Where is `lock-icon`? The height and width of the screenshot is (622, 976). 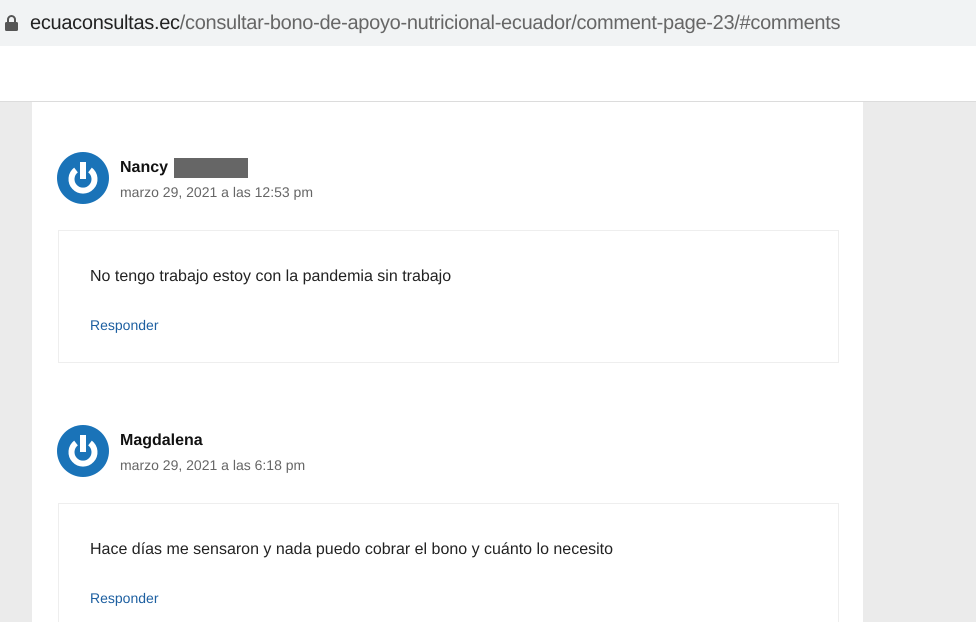 lock-icon is located at coordinates (11, 23).